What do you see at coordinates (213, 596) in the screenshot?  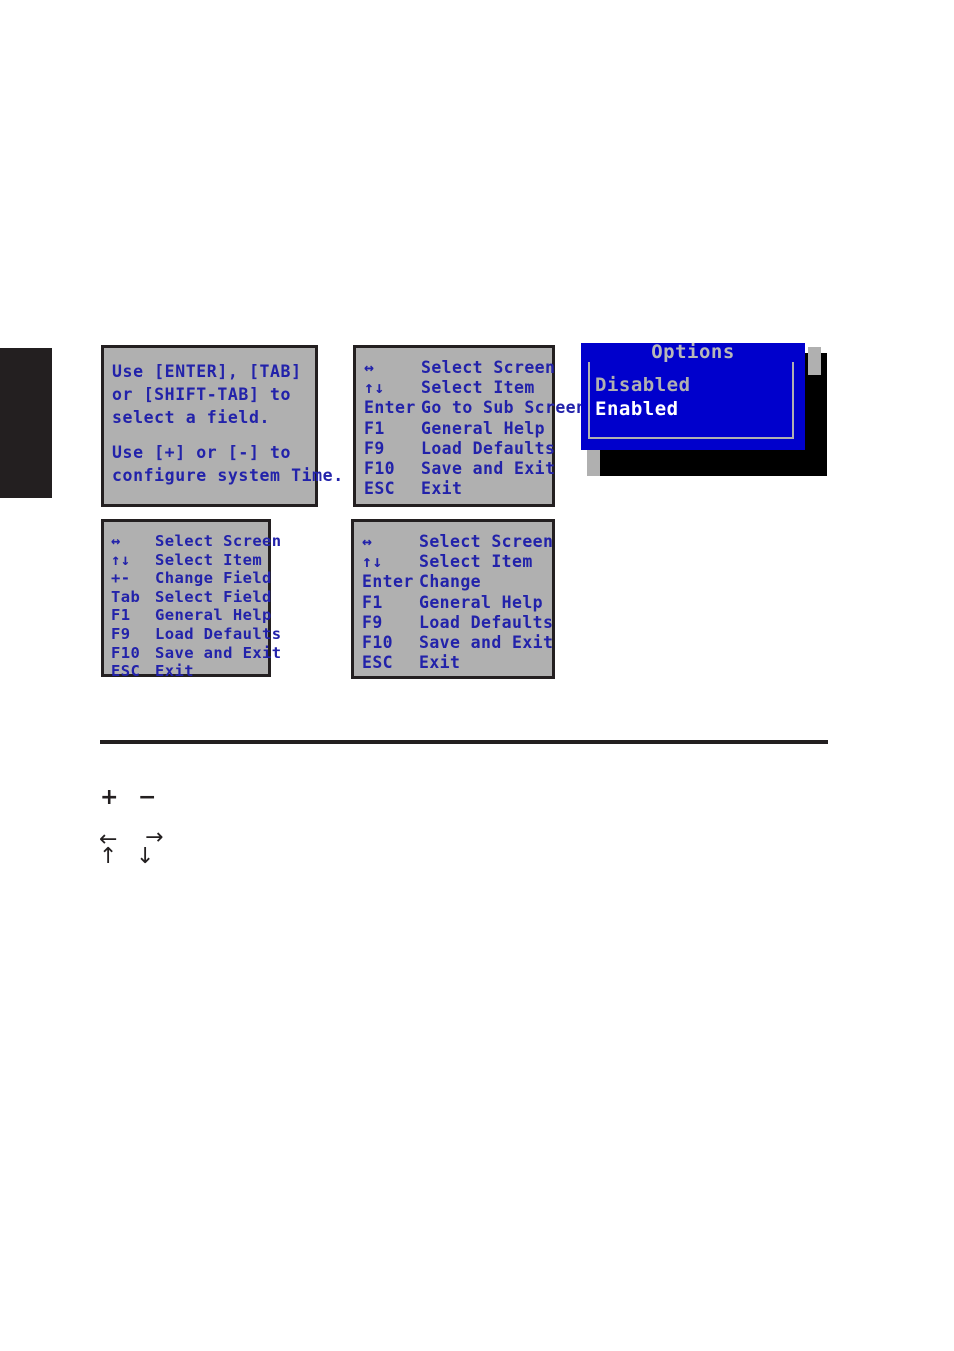 I see `legend-description: Select Field` at bounding box center [213, 596].